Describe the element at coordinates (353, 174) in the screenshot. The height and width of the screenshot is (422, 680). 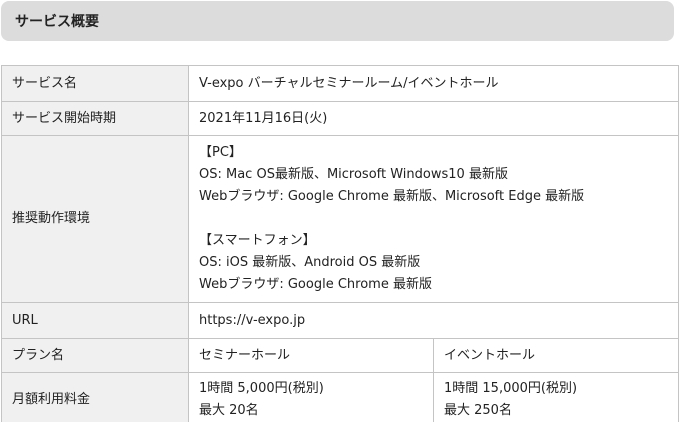
I see `pc-os: OS: Mac OS最新版、Microsoft Windows10 最新版` at that location.